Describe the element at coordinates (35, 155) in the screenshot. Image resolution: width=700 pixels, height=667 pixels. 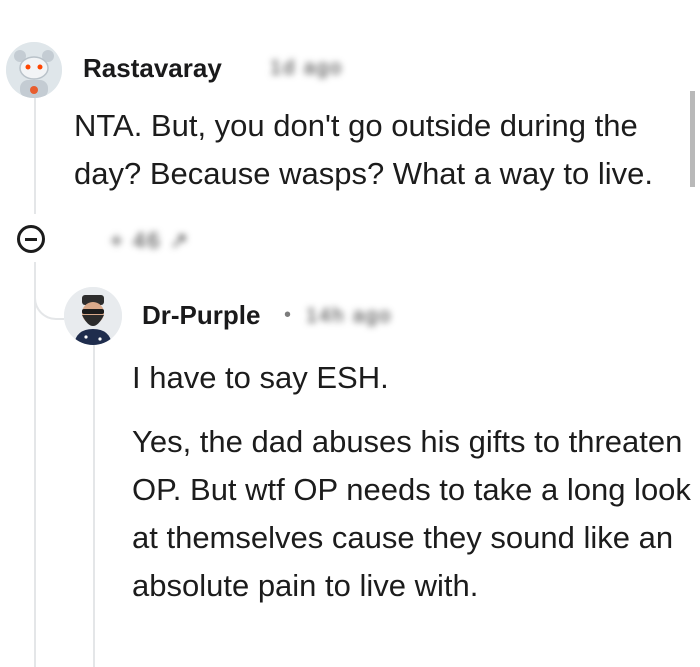
I see `thread-line-top` at that location.